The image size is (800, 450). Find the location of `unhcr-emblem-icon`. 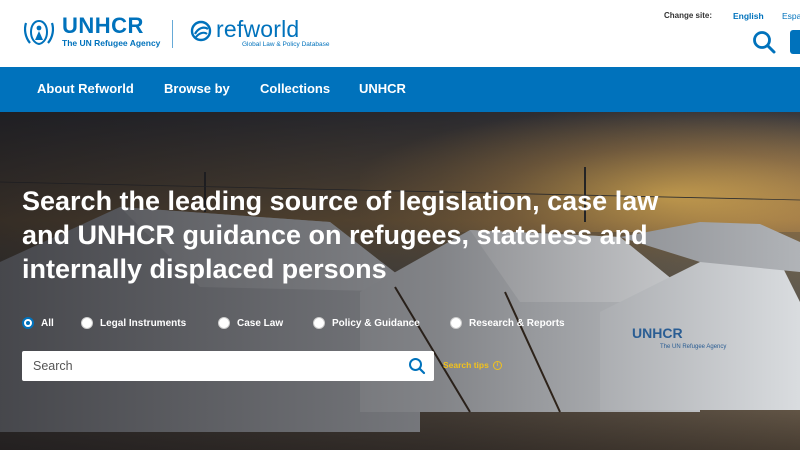

unhcr-emblem-icon is located at coordinates (39, 32).